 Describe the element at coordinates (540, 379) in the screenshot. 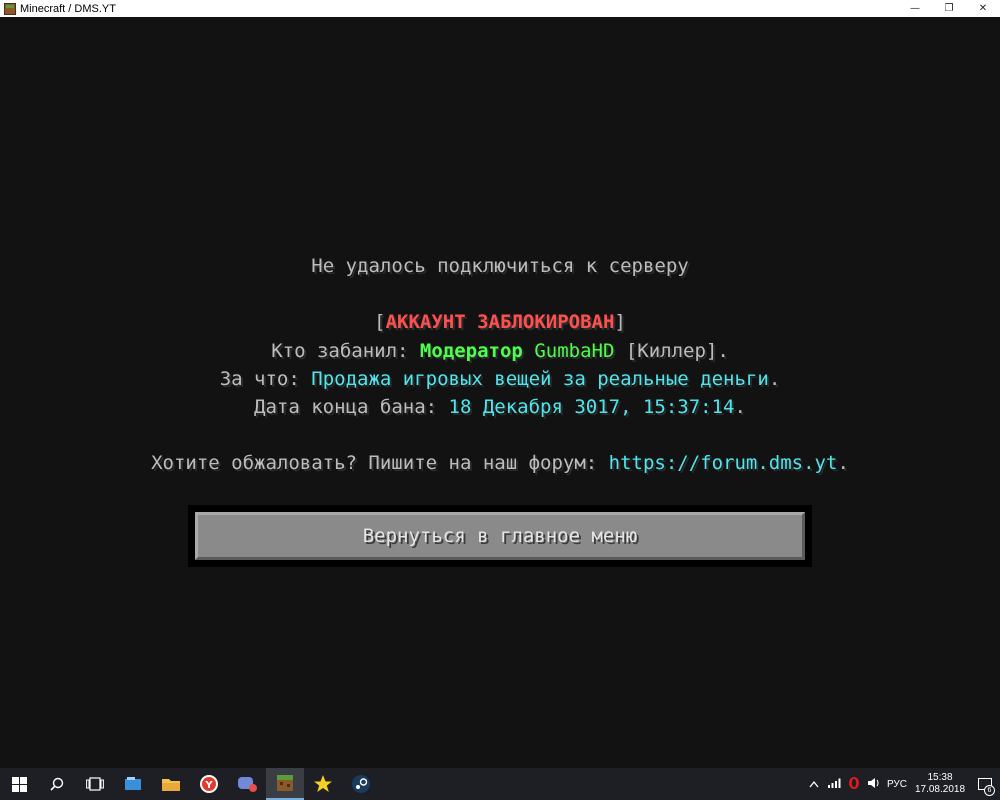

I see `ban-reason: Продажа игровых вещей за реальные деньги` at that location.